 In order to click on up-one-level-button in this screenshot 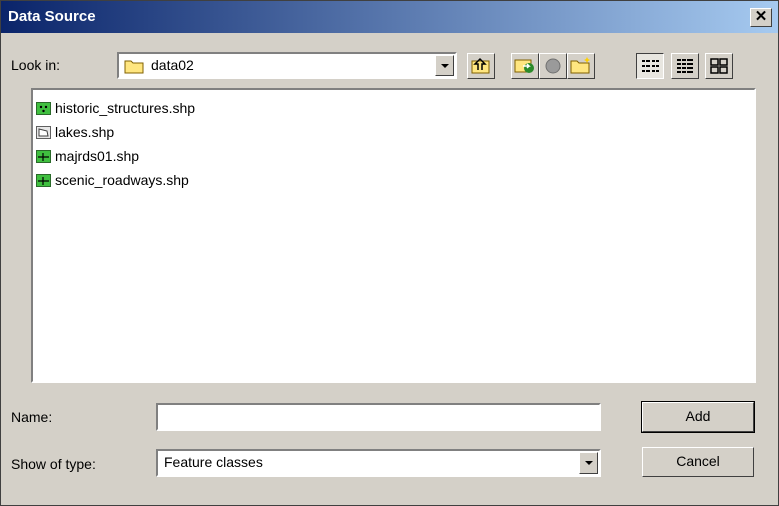, I will do `click(481, 66)`.